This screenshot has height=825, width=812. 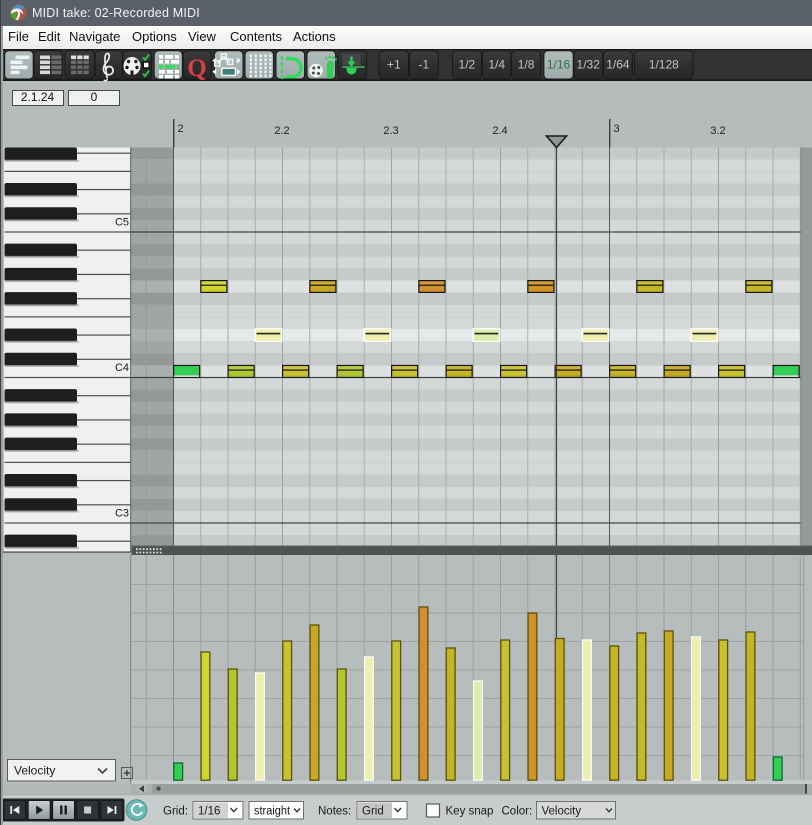 What do you see at coordinates (467, 65) in the screenshot?
I see `svg-text: 1/2` at bounding box center [467, 65].